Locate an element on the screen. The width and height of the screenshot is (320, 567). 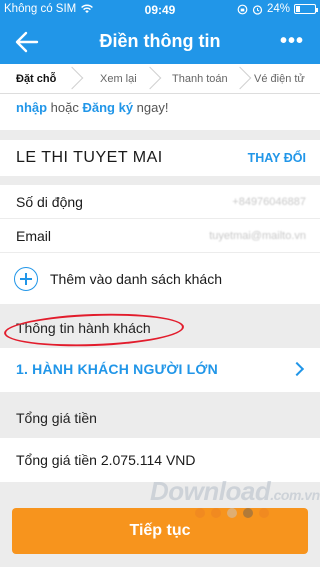
email-row: Email tuyetmai@mailto.vn is located at coordinates (160, 235).